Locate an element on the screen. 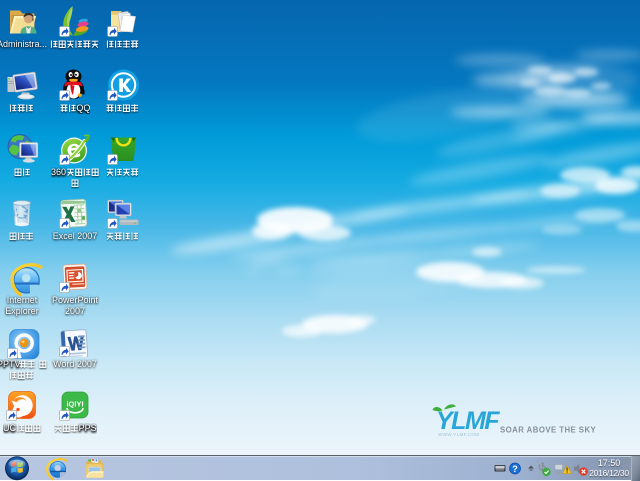 The image size is (640, 481). svg-text: YLMF is located at coordinates (468, 421).